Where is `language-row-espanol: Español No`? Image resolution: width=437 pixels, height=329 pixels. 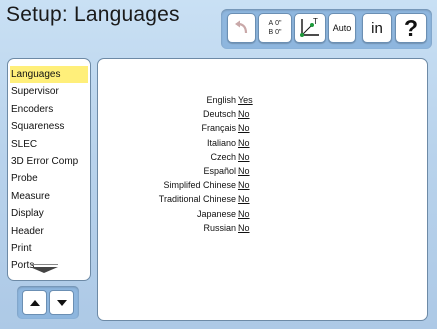 language-row-espanol: Español No is located at coordinates (262, 171).